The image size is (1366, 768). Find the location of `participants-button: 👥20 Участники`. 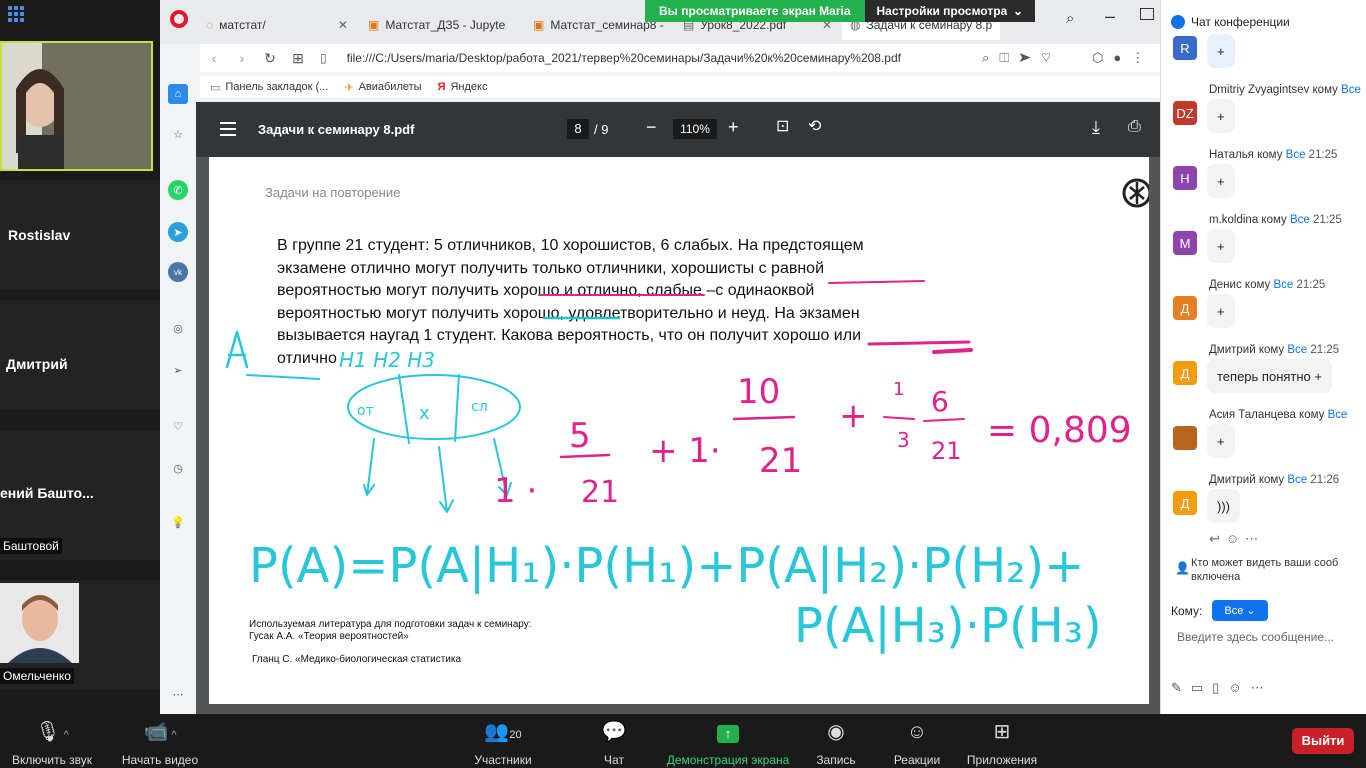

participants-button: 👥20 Участники is located at coordinates (503, 743).